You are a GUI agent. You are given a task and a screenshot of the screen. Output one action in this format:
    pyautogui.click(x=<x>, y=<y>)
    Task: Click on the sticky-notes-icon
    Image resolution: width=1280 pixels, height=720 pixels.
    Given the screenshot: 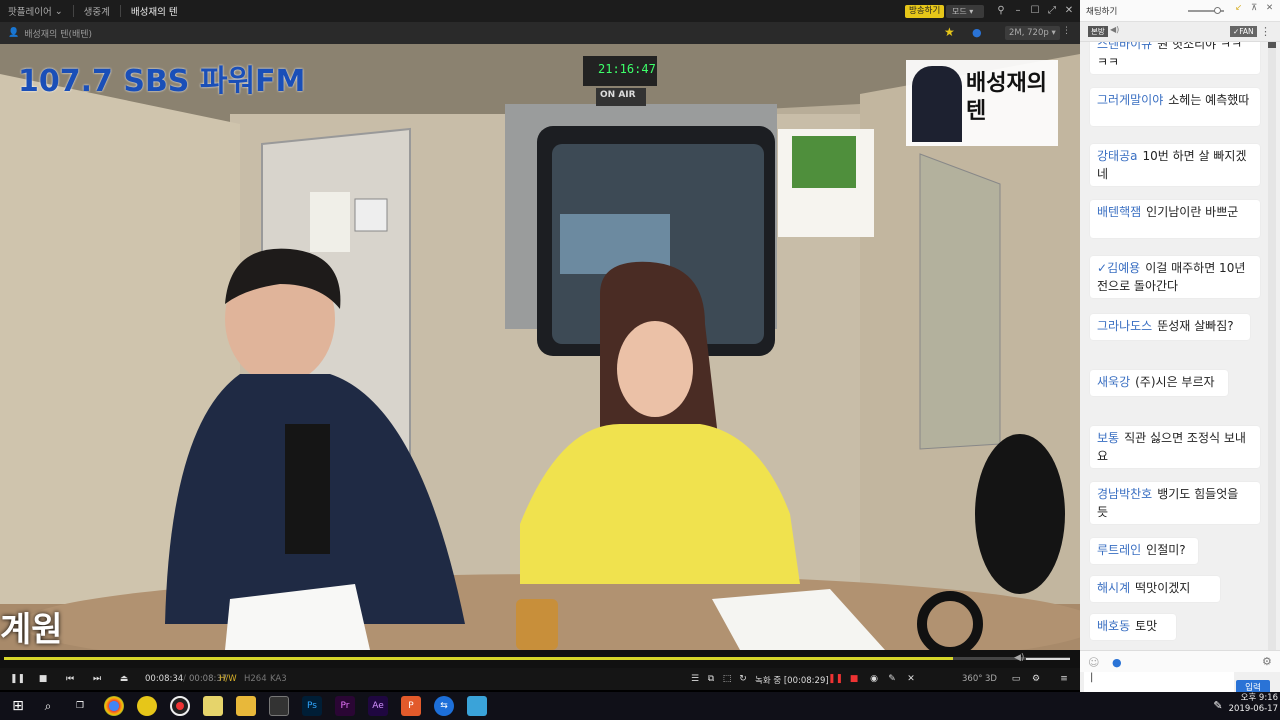 What is the action you would take?
    pyautogui.click(x=213, y=706)
    